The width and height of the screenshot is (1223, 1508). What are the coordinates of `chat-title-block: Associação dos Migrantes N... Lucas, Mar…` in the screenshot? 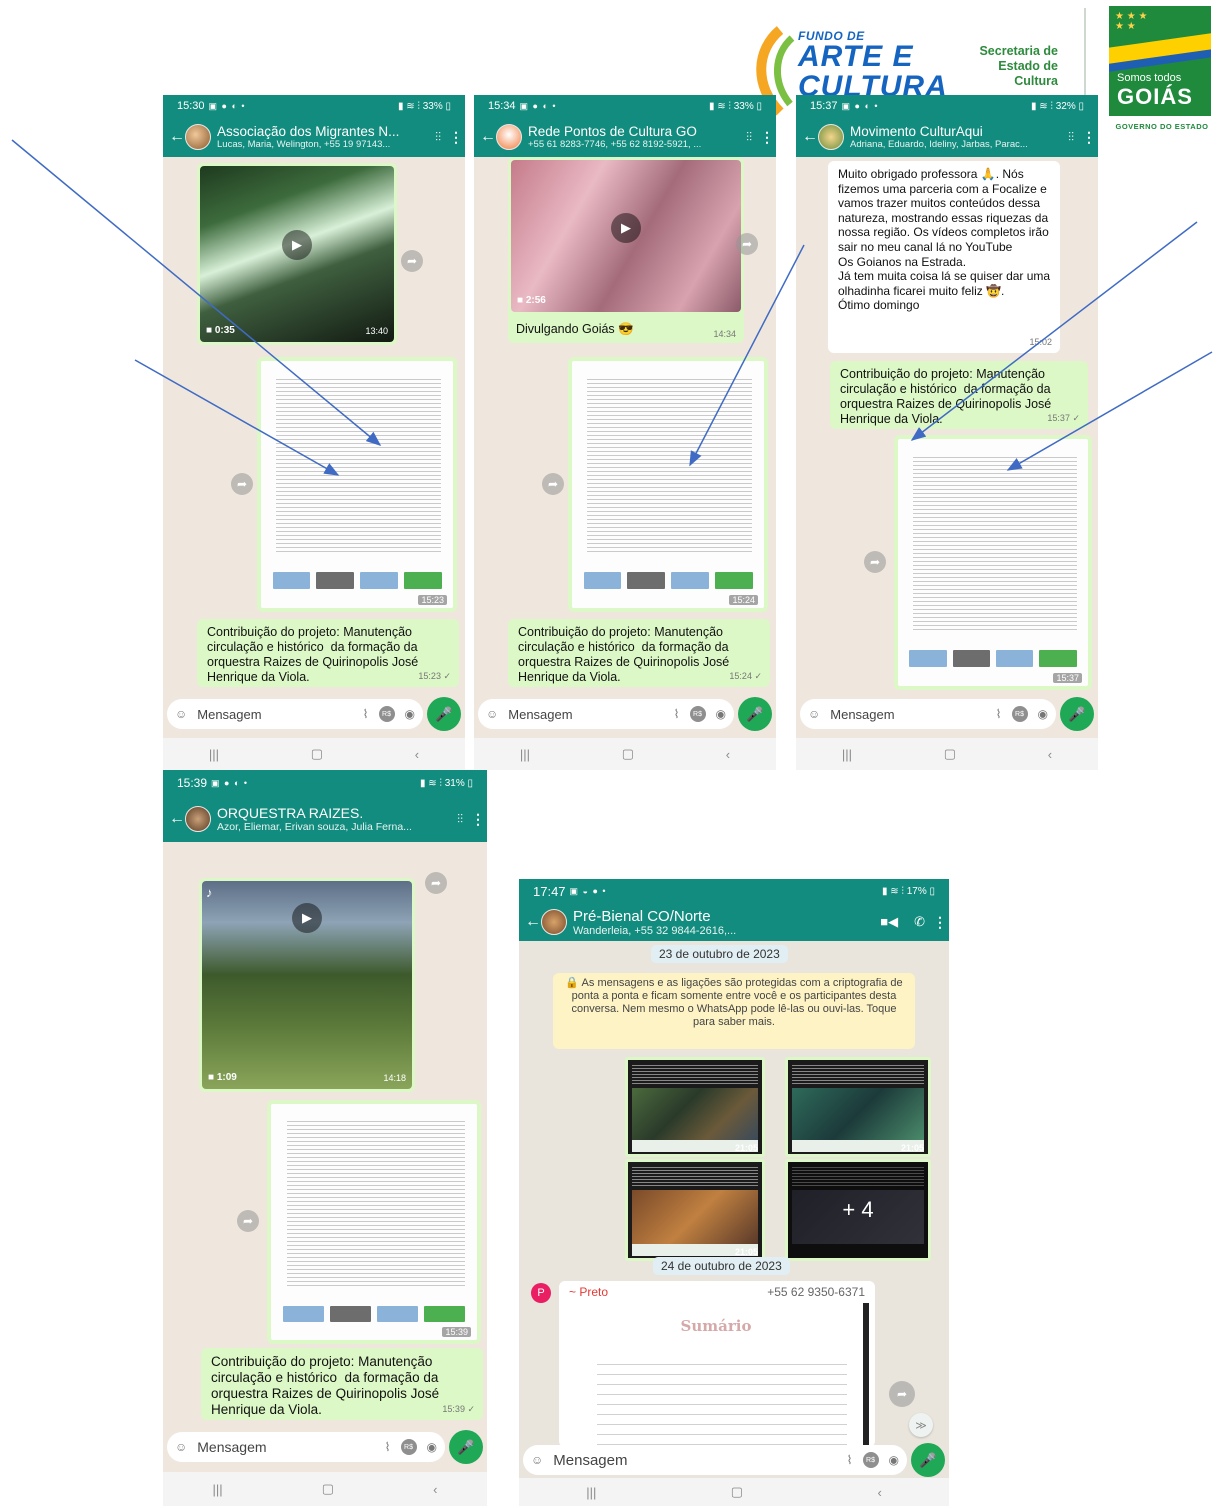 It's located at (322, 137).